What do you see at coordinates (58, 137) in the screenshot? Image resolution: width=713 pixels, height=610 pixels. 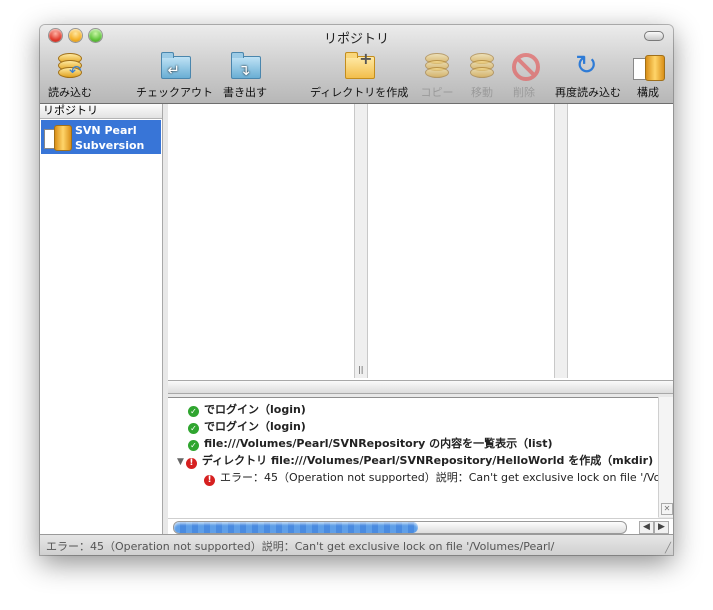 I see `repository-icon` at bounding box center [58, 137].